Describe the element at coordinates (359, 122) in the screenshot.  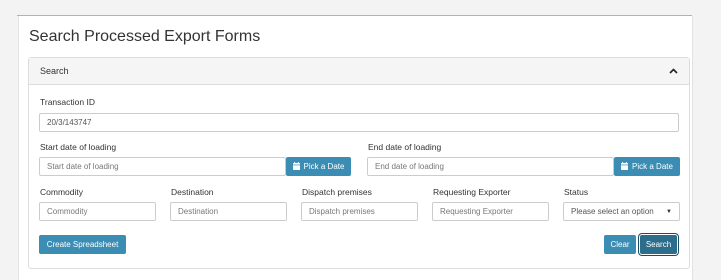
I see `transaction-id-input` at that location.